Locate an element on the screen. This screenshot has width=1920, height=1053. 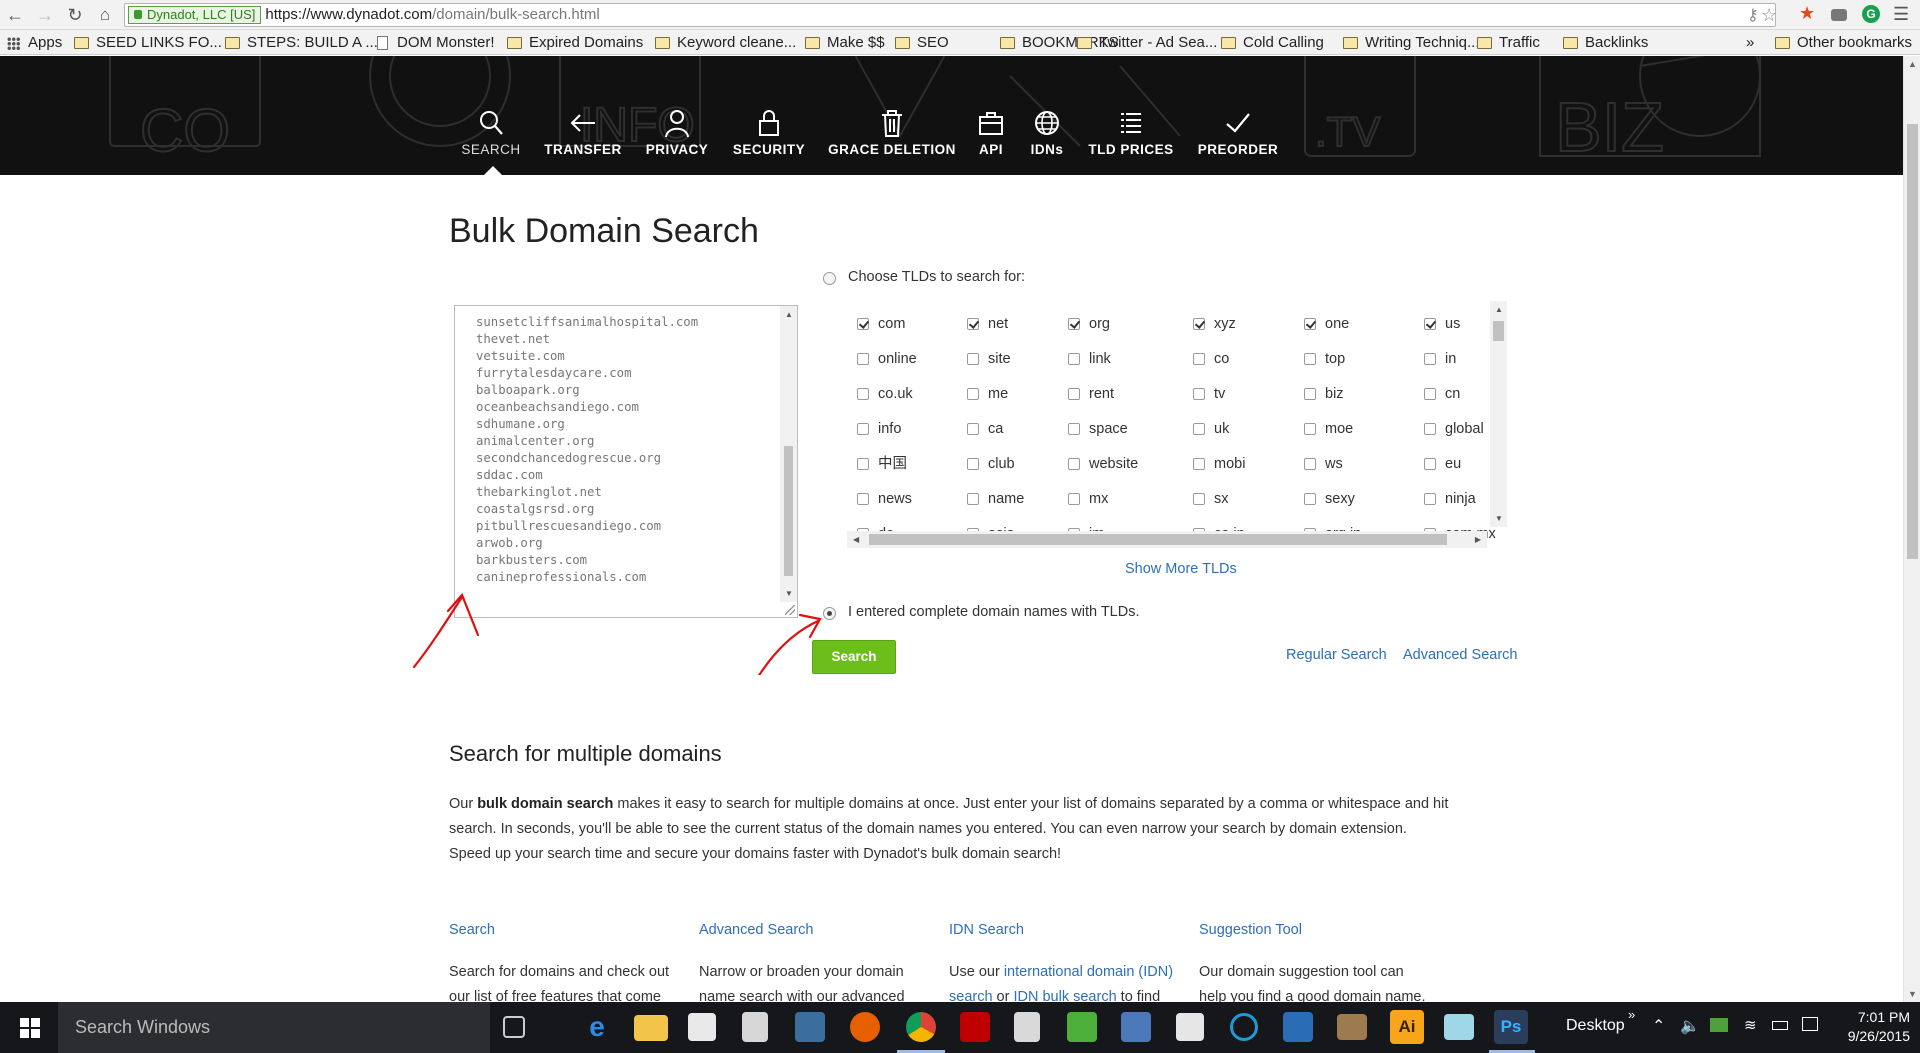
tld-option: top is located at coordinates (1324, 359).